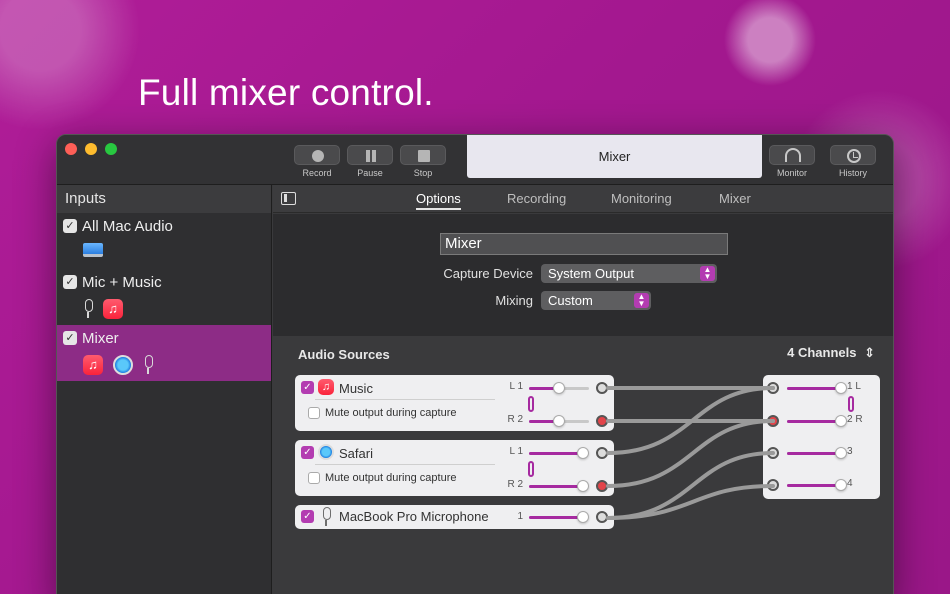 This screenshot has width=950, height=594. I want to click on minimize-button, so click(91, 149).